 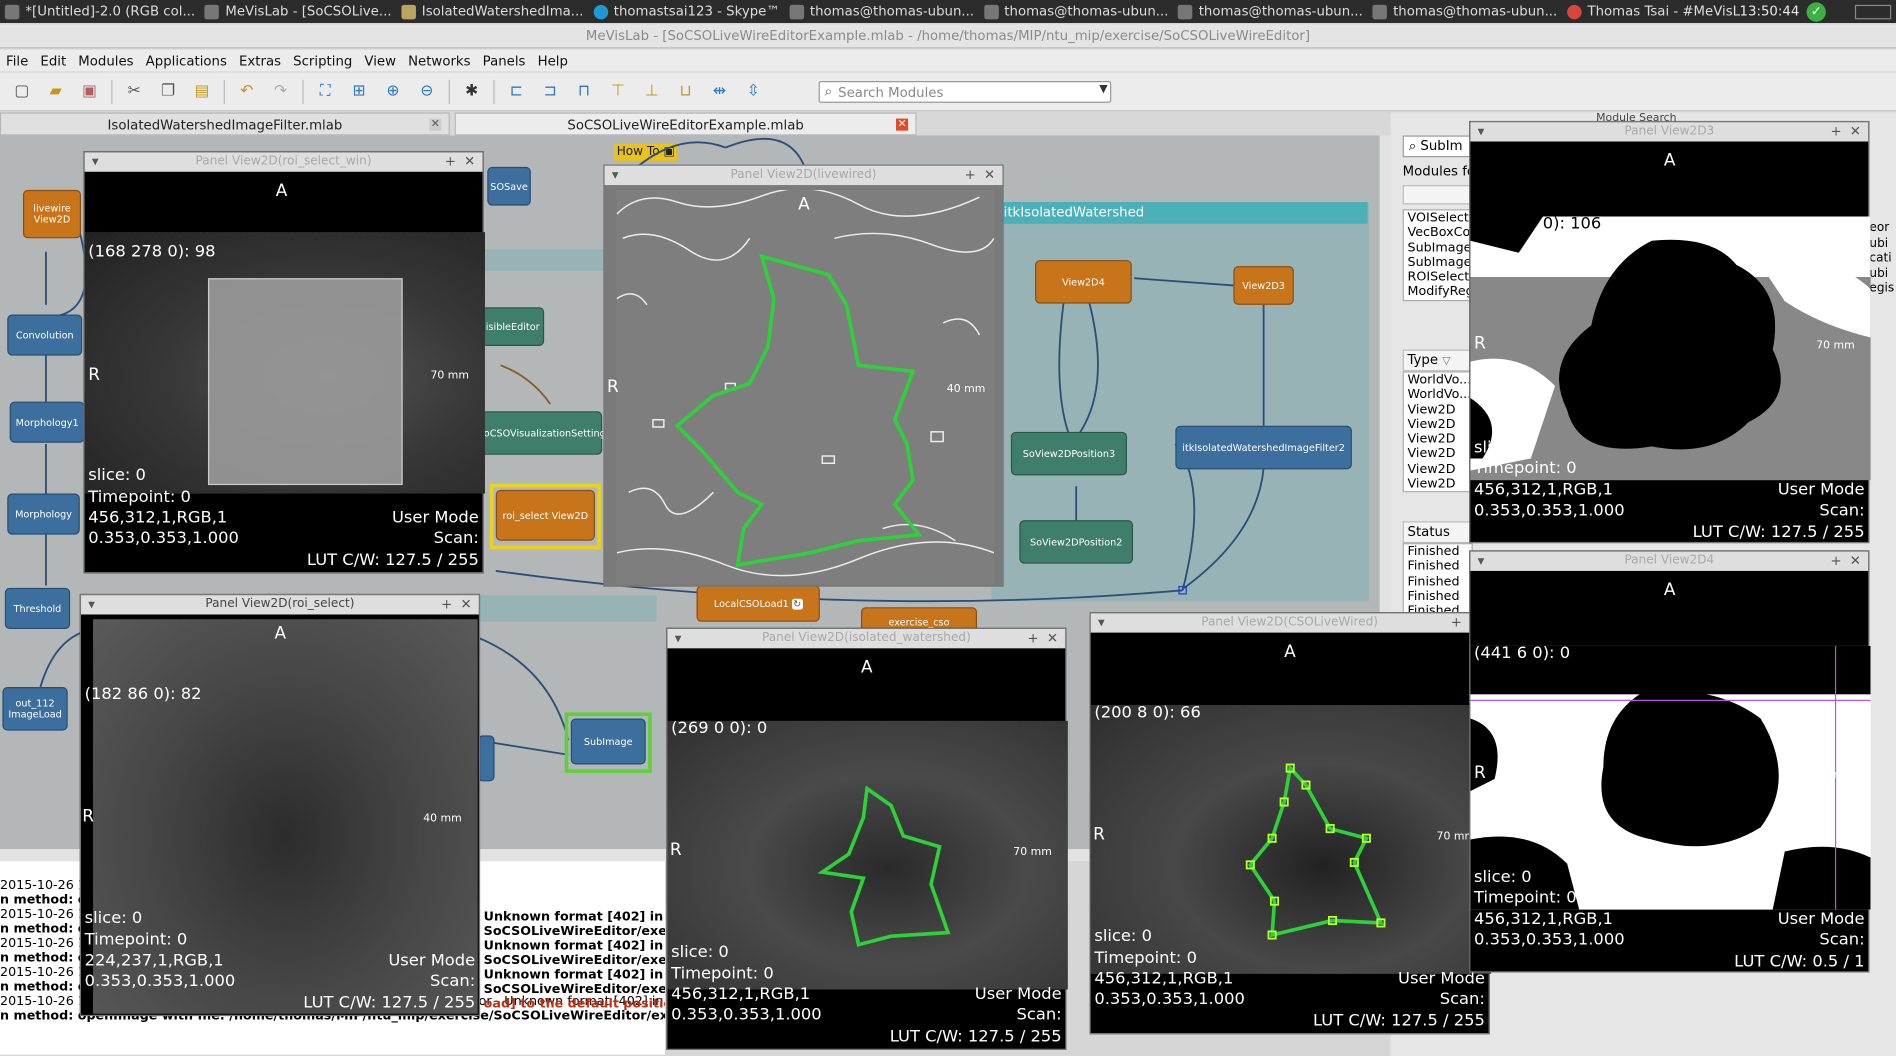 I want to click on list-item: VecBoxCo, so click(x=1440, y=232).